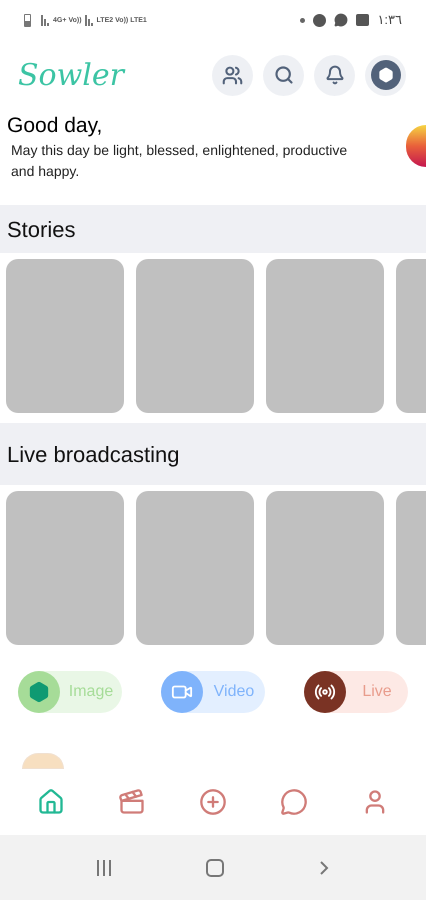 The width and height of the screenshot is (426, 900). Describe the element at coordinates (323, 868) in the screenshot. I see `chevron-right-icon` at that location.